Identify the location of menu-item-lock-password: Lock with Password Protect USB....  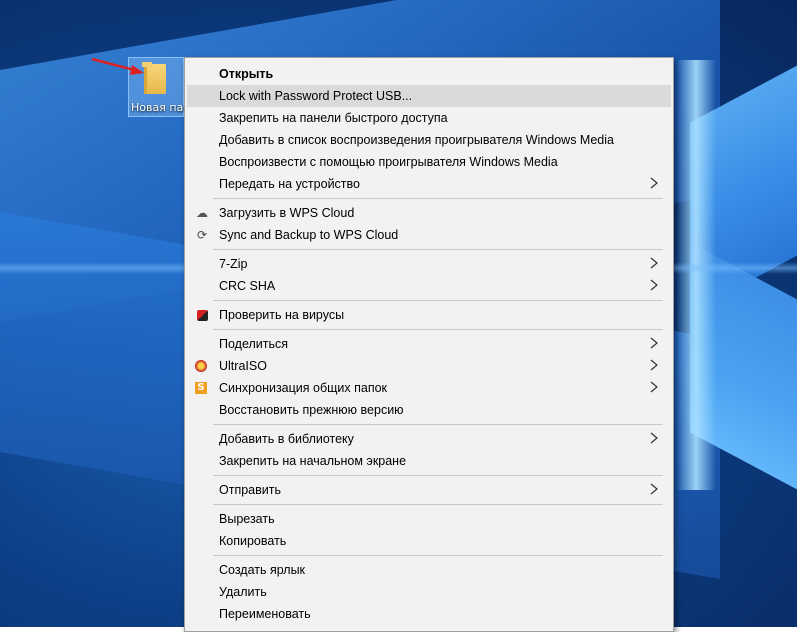
(429, 96).